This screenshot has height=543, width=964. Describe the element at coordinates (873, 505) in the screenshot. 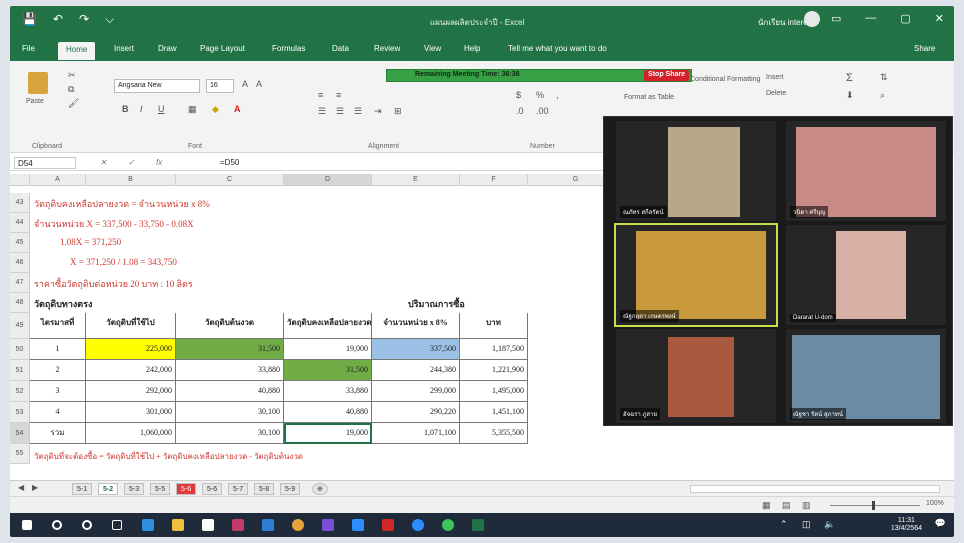

I see `zoom-slider-thumb` at that location.